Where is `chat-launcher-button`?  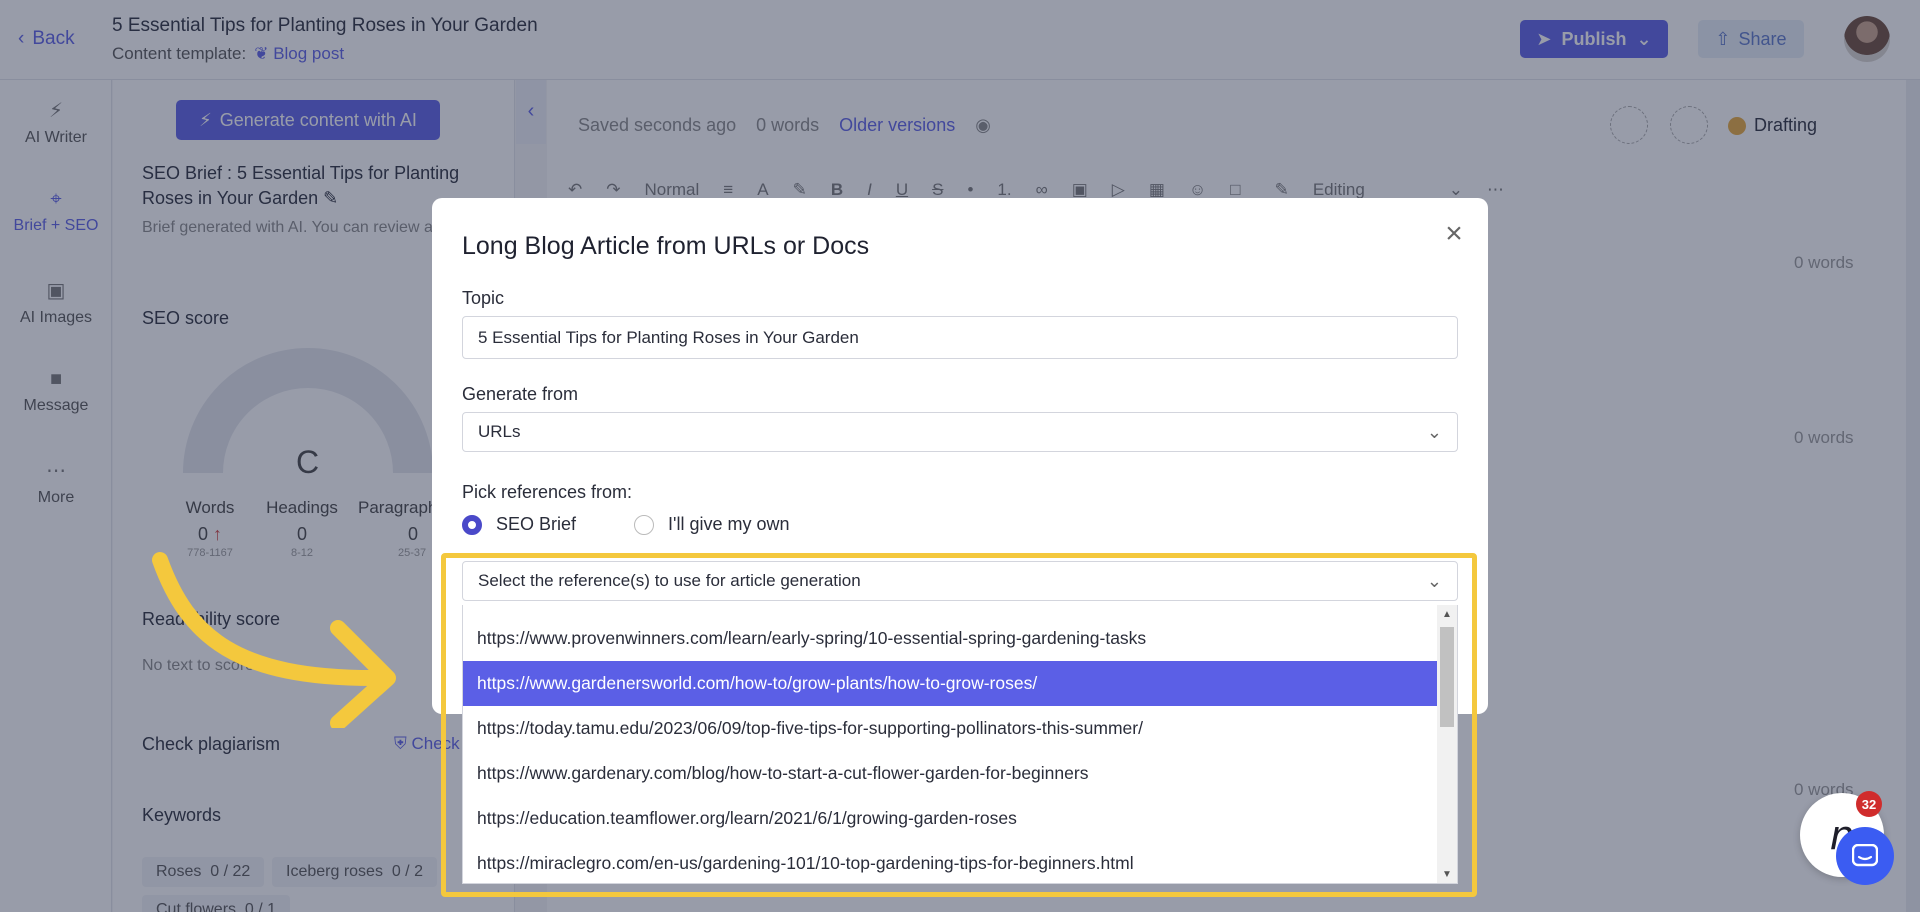 chat-launcher-button is located at coordinates (1865, 856).